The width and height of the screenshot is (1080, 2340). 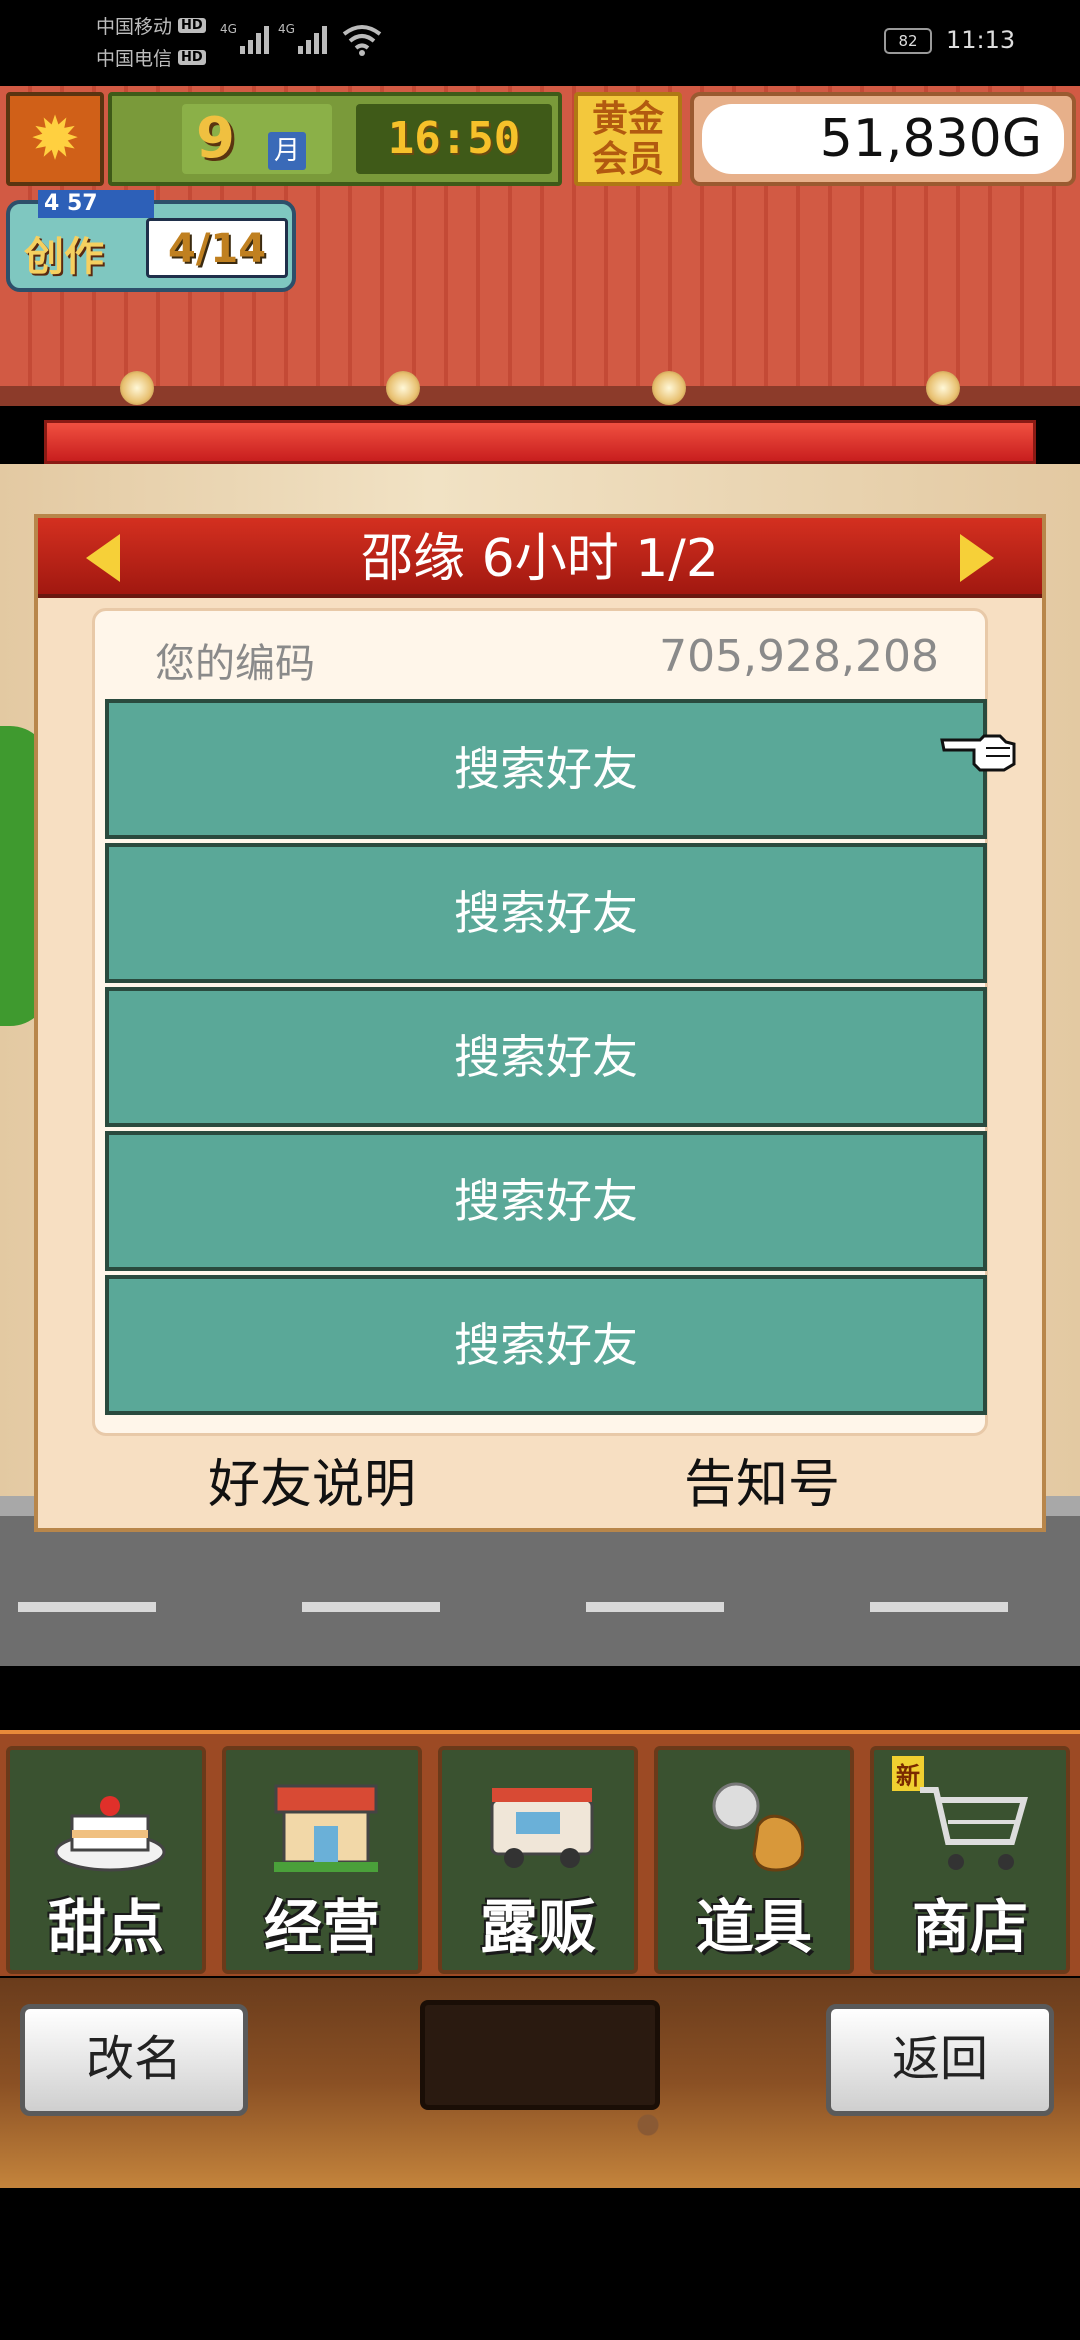 I want to click on status-clock: 11:13, so click(x=981, y=40).